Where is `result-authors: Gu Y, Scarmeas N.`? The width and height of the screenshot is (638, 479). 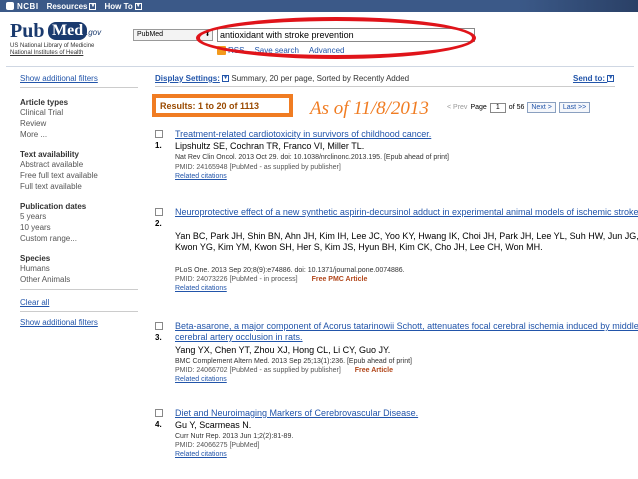 result-authors: Gu Y, Scarmeas N. is located at coordinates (213, 425).